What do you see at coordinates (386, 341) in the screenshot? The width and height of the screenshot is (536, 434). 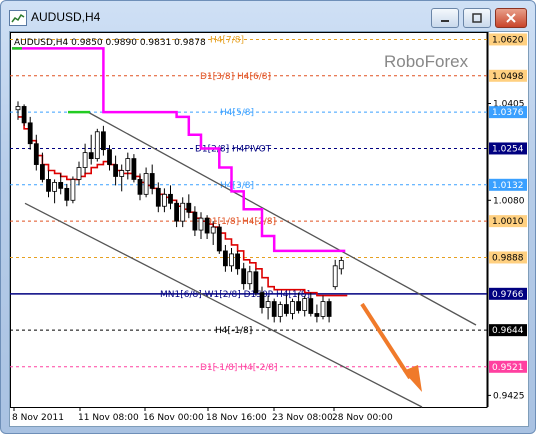 I see `forecast-arrow-shaft` at bounding box center [386, 341].